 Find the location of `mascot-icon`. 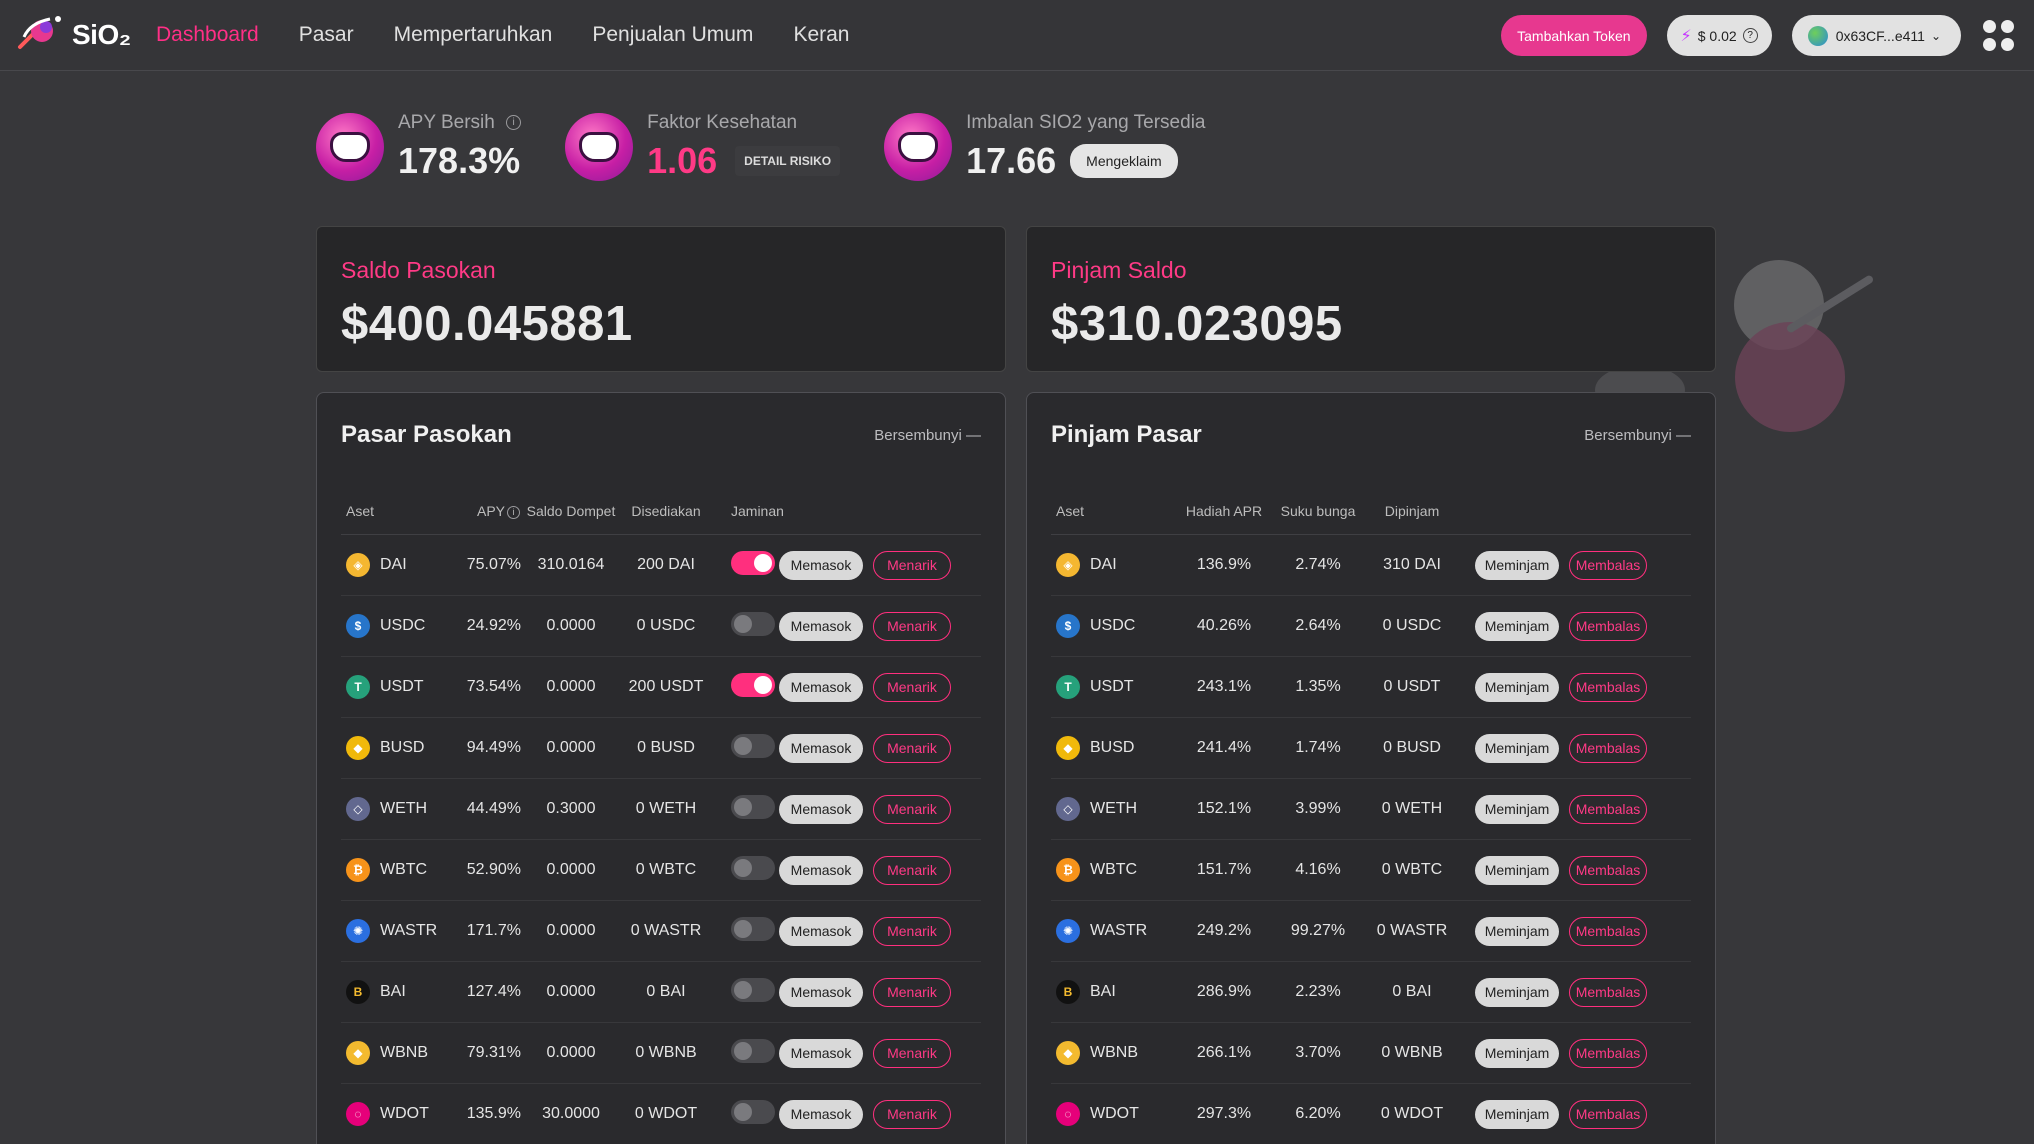

mascot-icon is located at coordinates (599, 147).